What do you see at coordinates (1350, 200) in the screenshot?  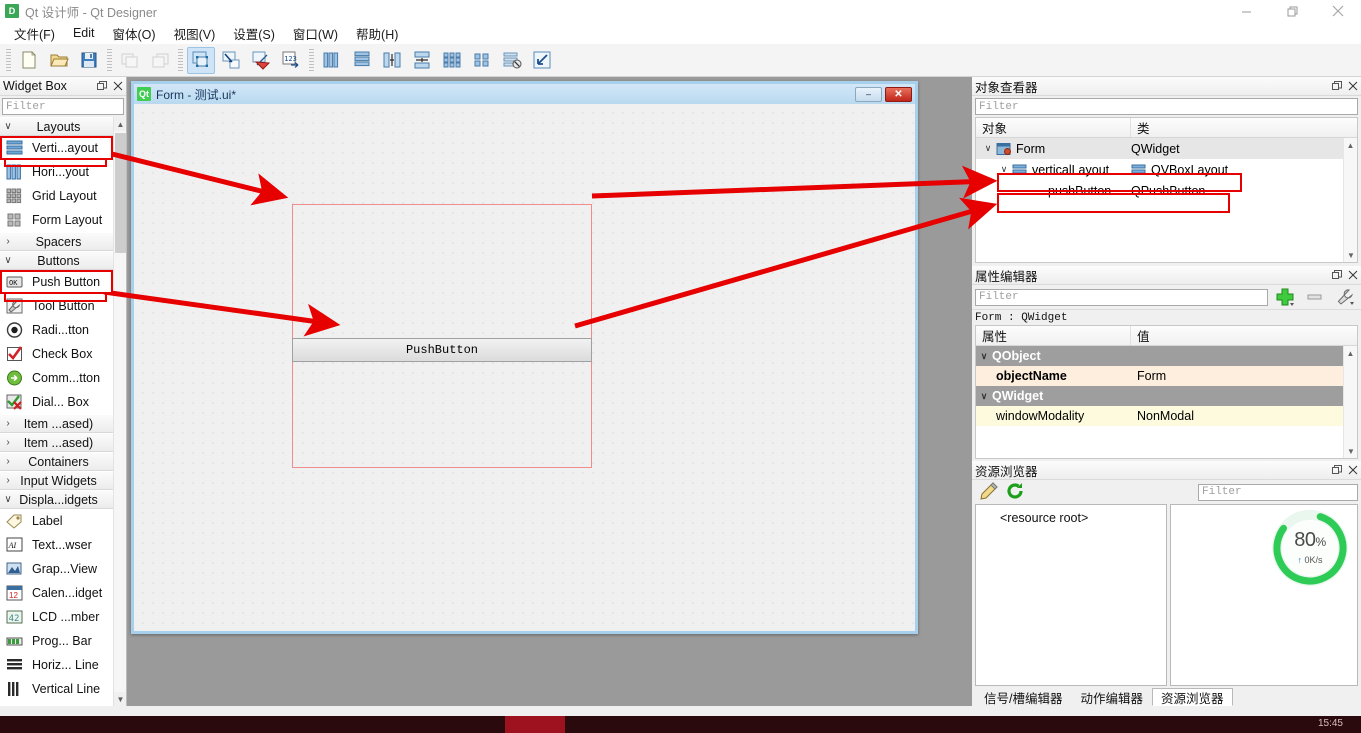 I see `object-tree-scrollbar: ▲ ▼` at bounding box center [1350, 200].